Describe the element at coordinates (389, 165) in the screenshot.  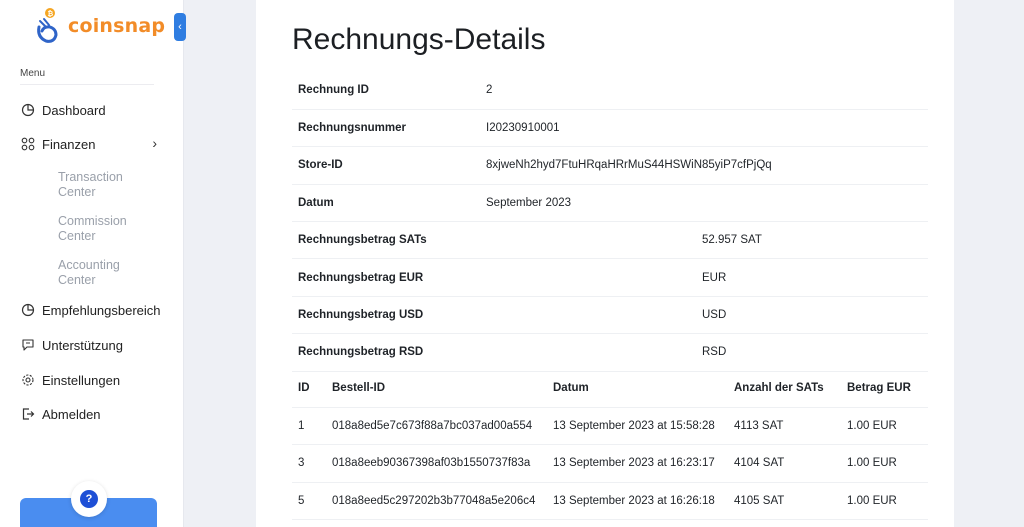
I see `detail-key: Store-ID` at that location.